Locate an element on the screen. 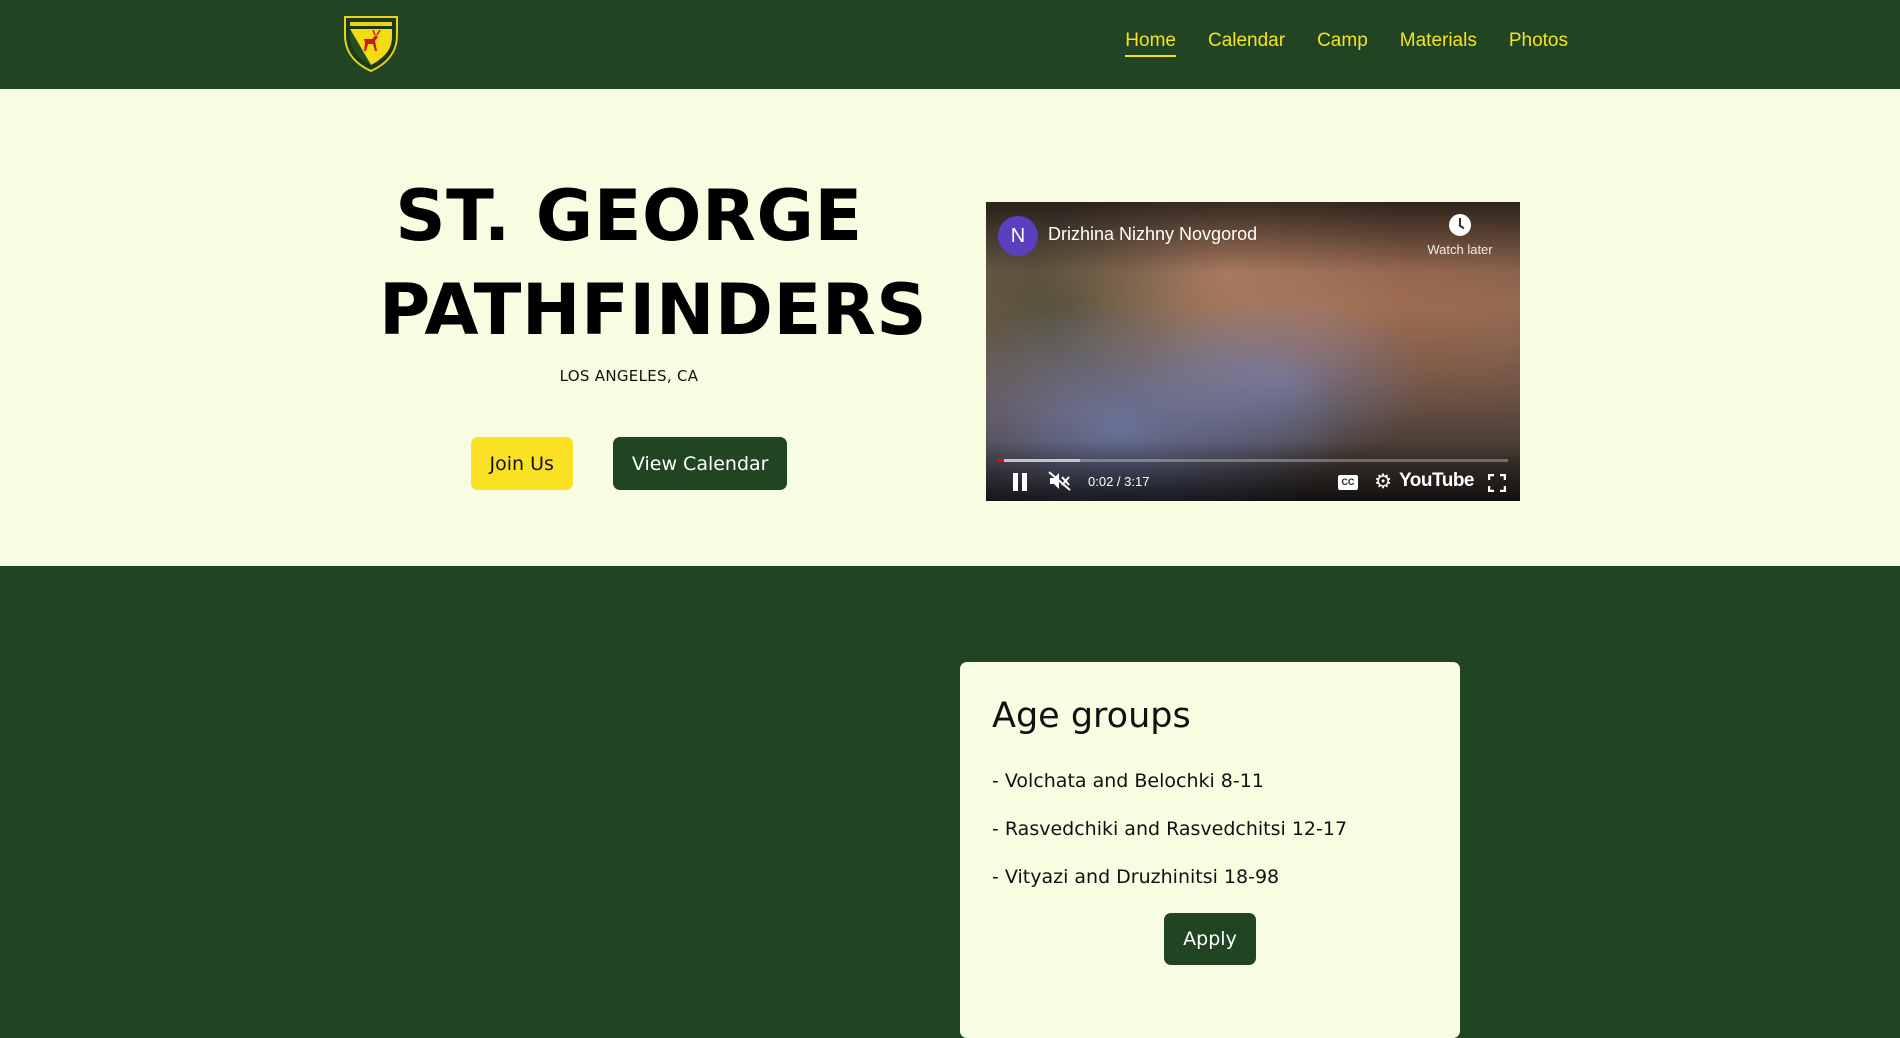 The height and width of the screenshot is (1038, 1900). nav-link-calendar: Calendar is located at coordinates (1246, 43).